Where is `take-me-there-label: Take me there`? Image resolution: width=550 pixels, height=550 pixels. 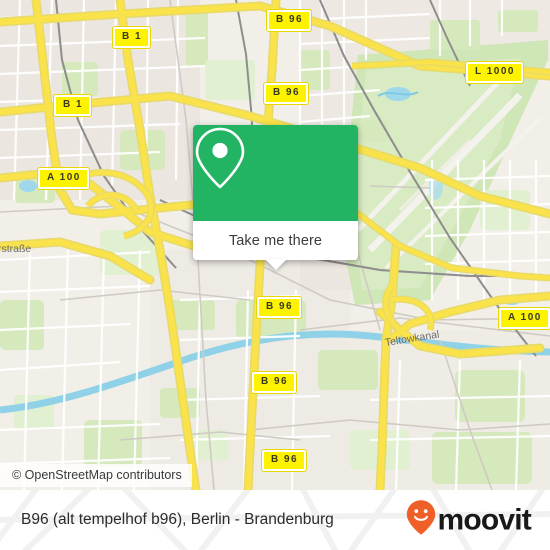
take-me-there-label: Take me there is located at coordinates (275, 240).